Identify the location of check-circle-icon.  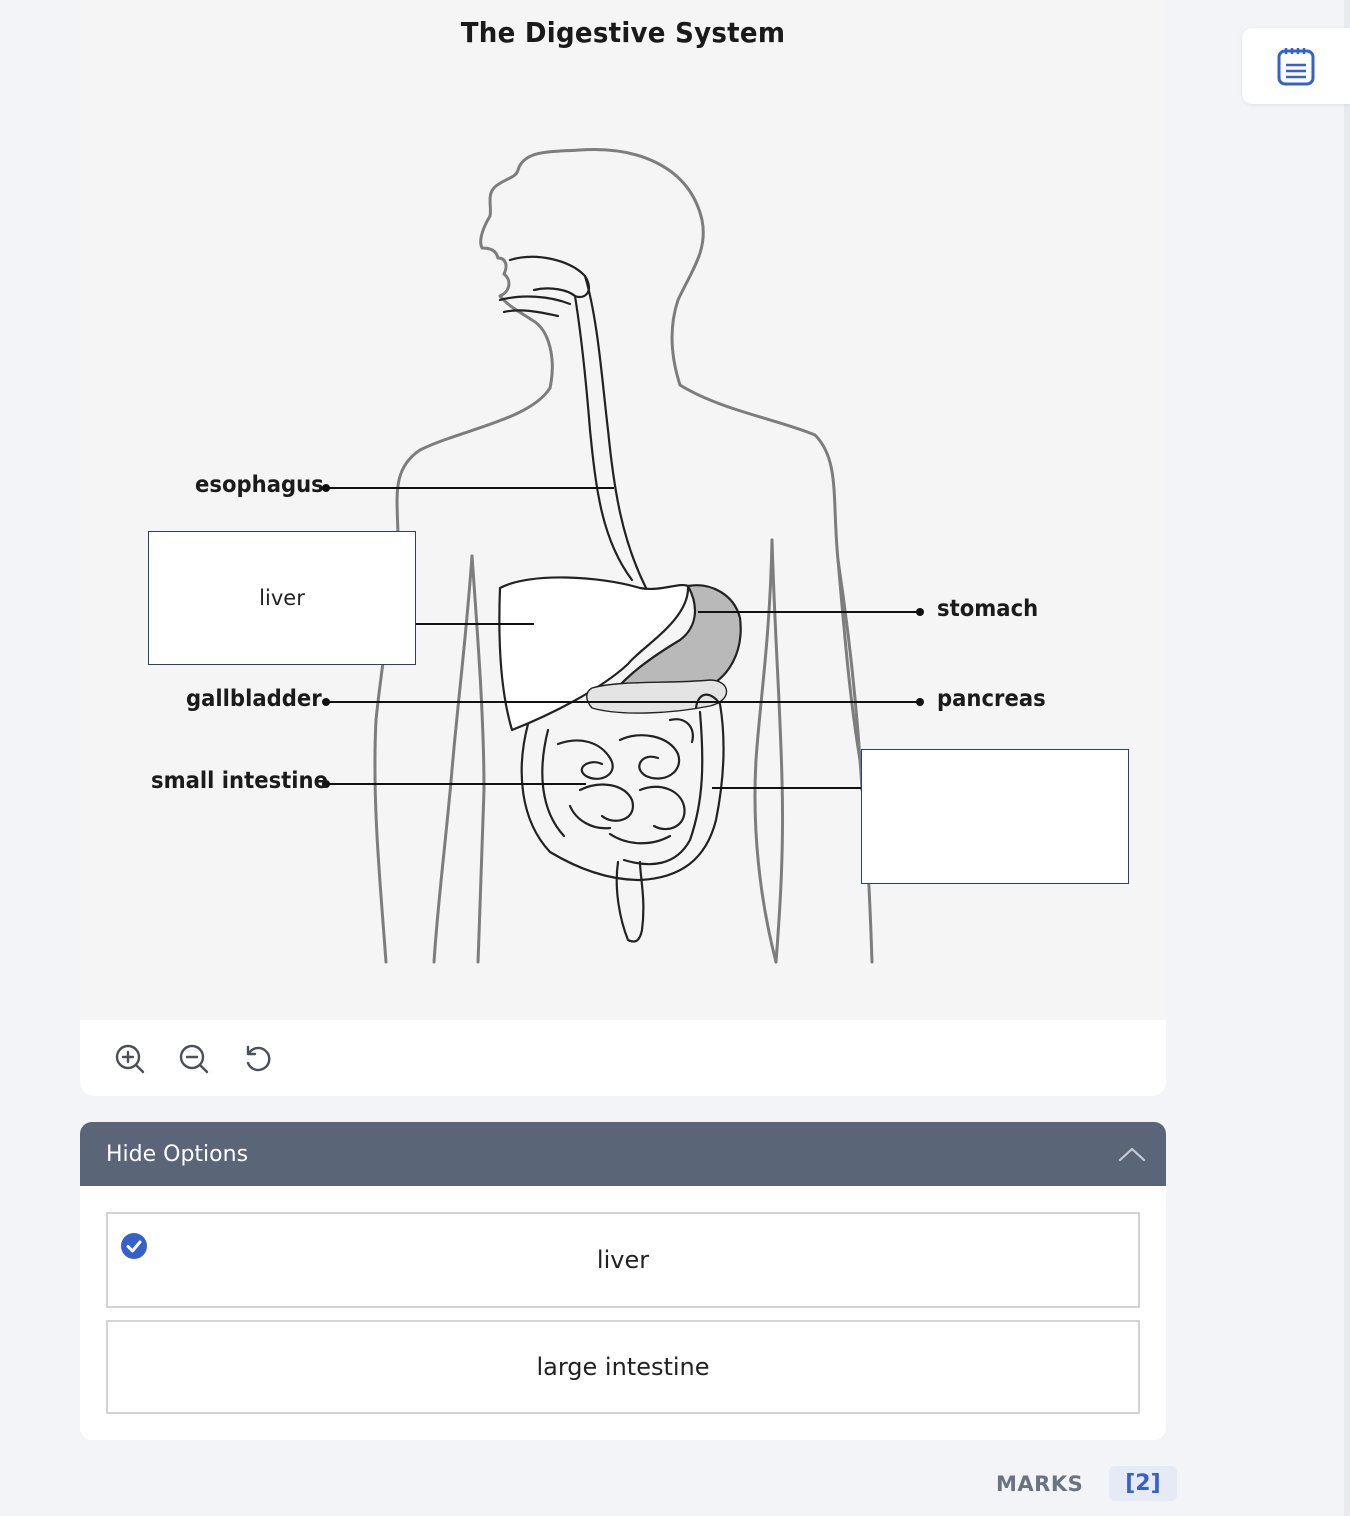
(134, 1246).